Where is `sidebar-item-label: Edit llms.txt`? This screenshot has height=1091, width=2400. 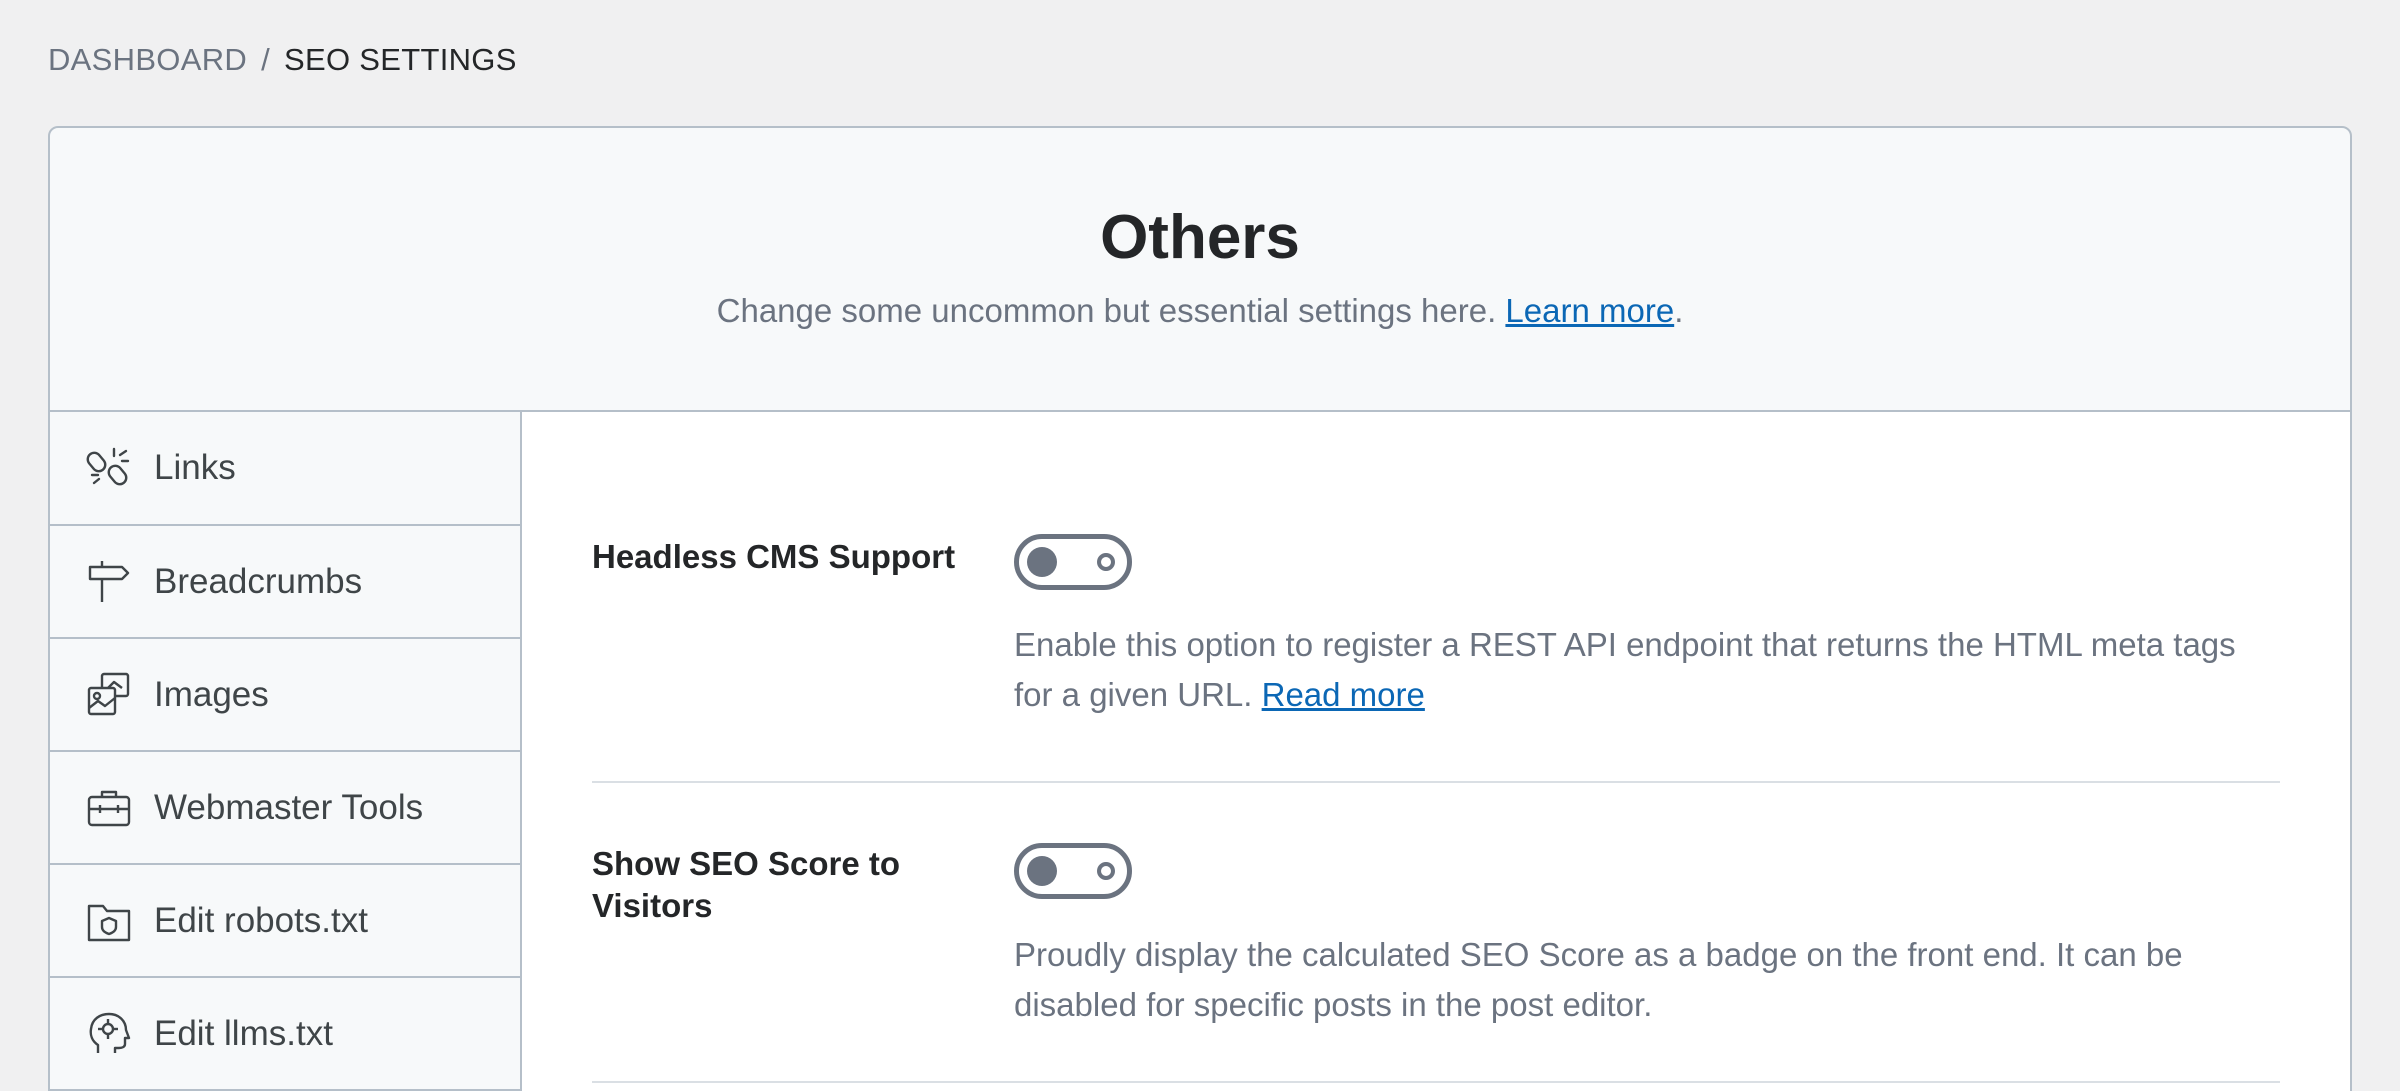
sidebar-item-label: Edit llms.txt is located at coordinates (243, 1033).